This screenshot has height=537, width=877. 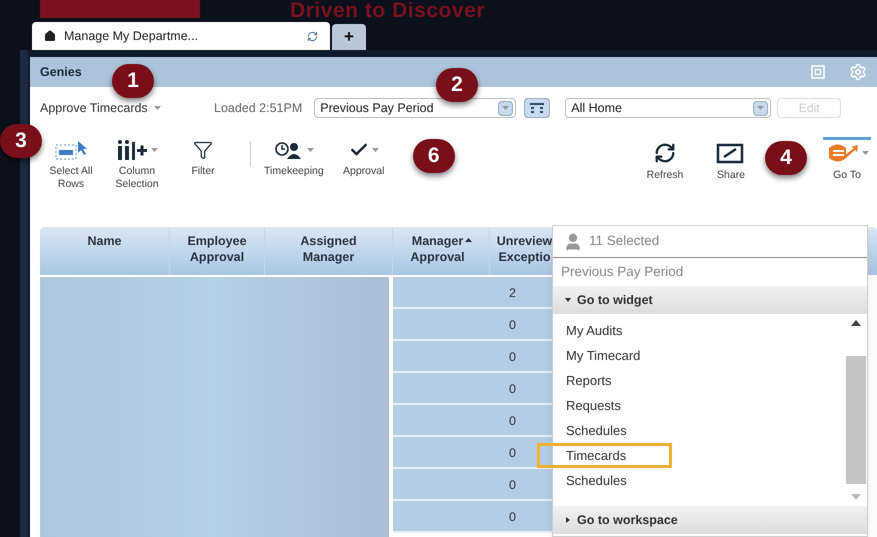 I want to click on view-dropdown: Approve Timecards, so click(x=122, y=108).